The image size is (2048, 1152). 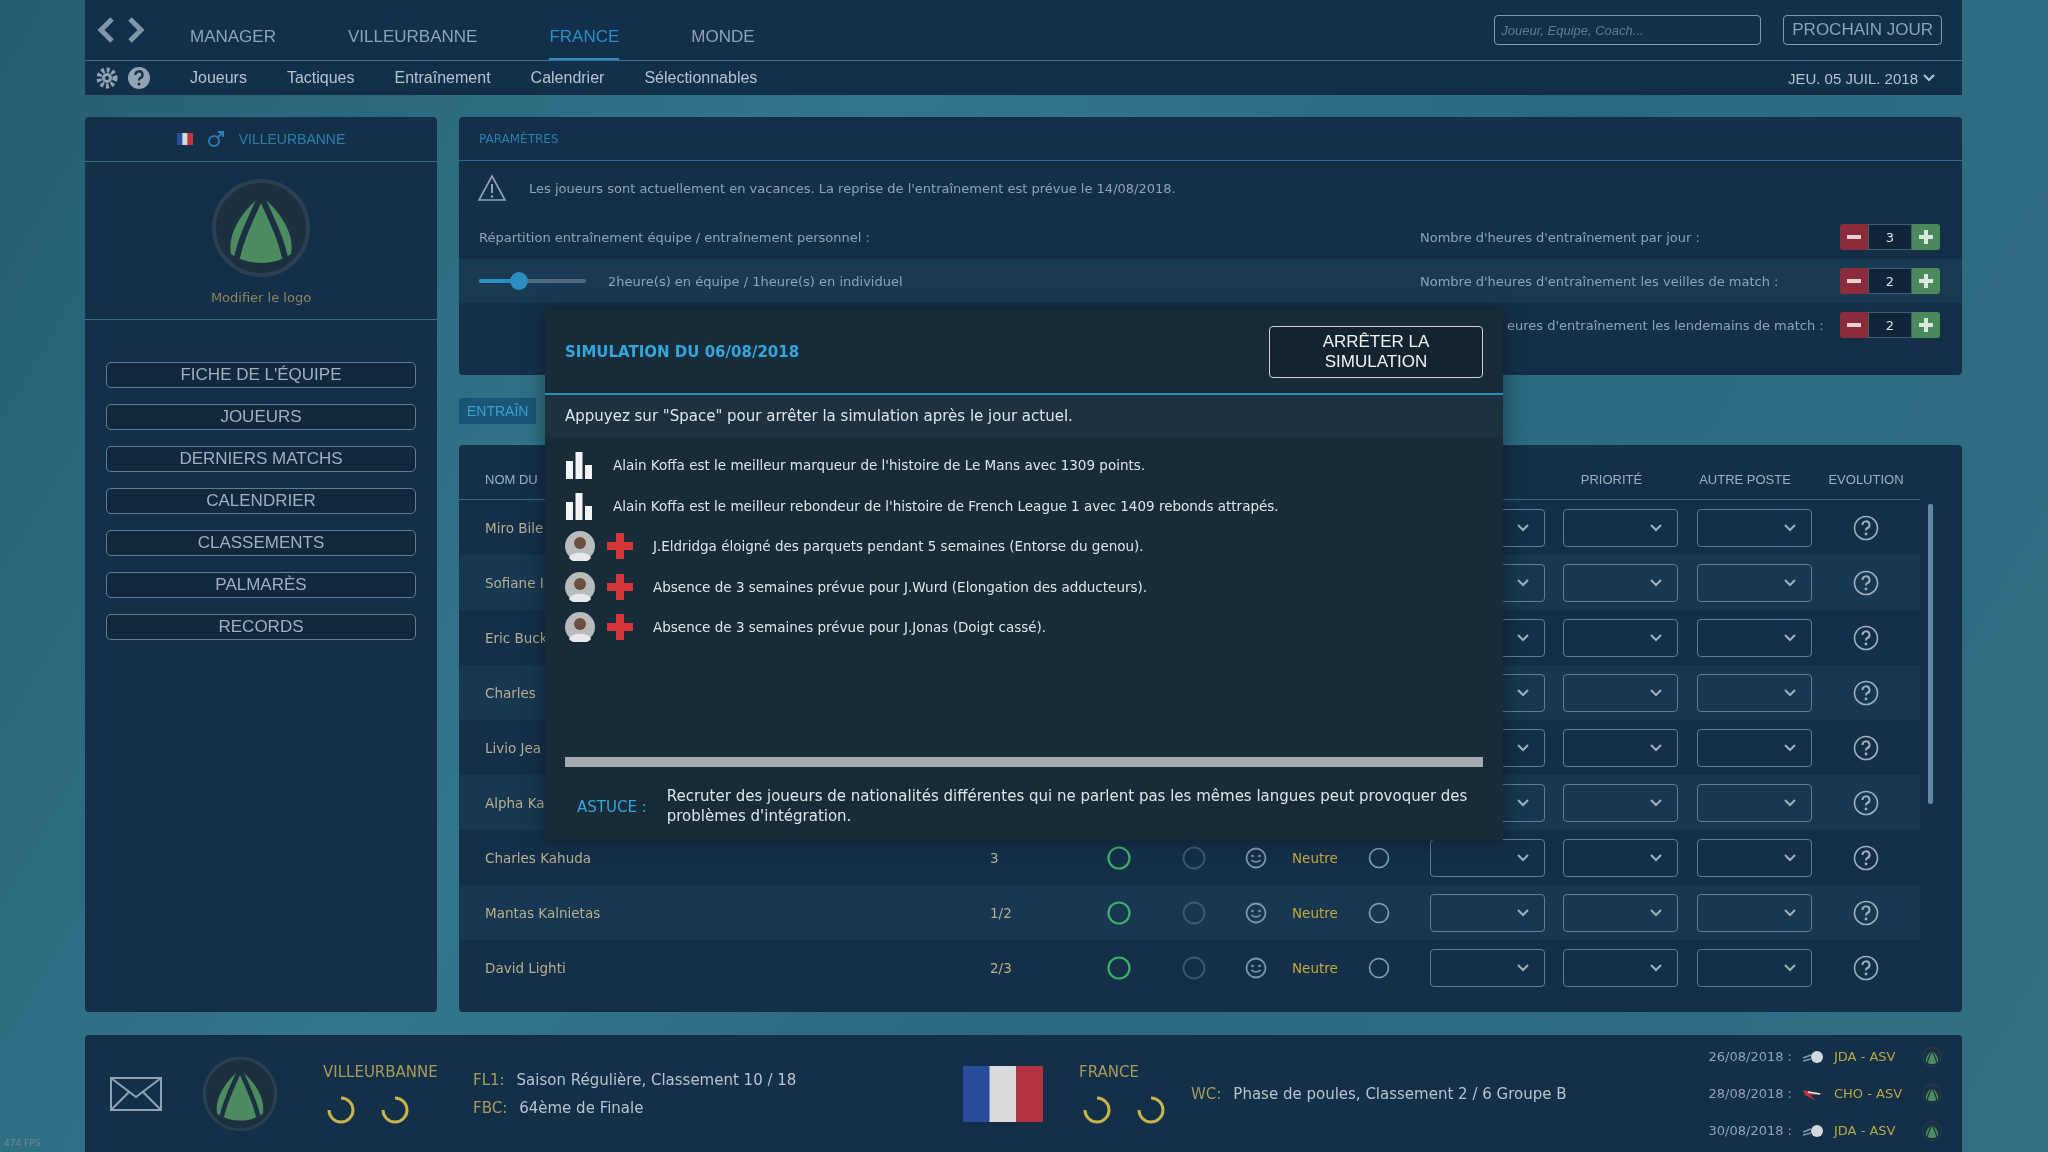 I want to click on player-name: Alpha Ka, so click(x=515, y=802).